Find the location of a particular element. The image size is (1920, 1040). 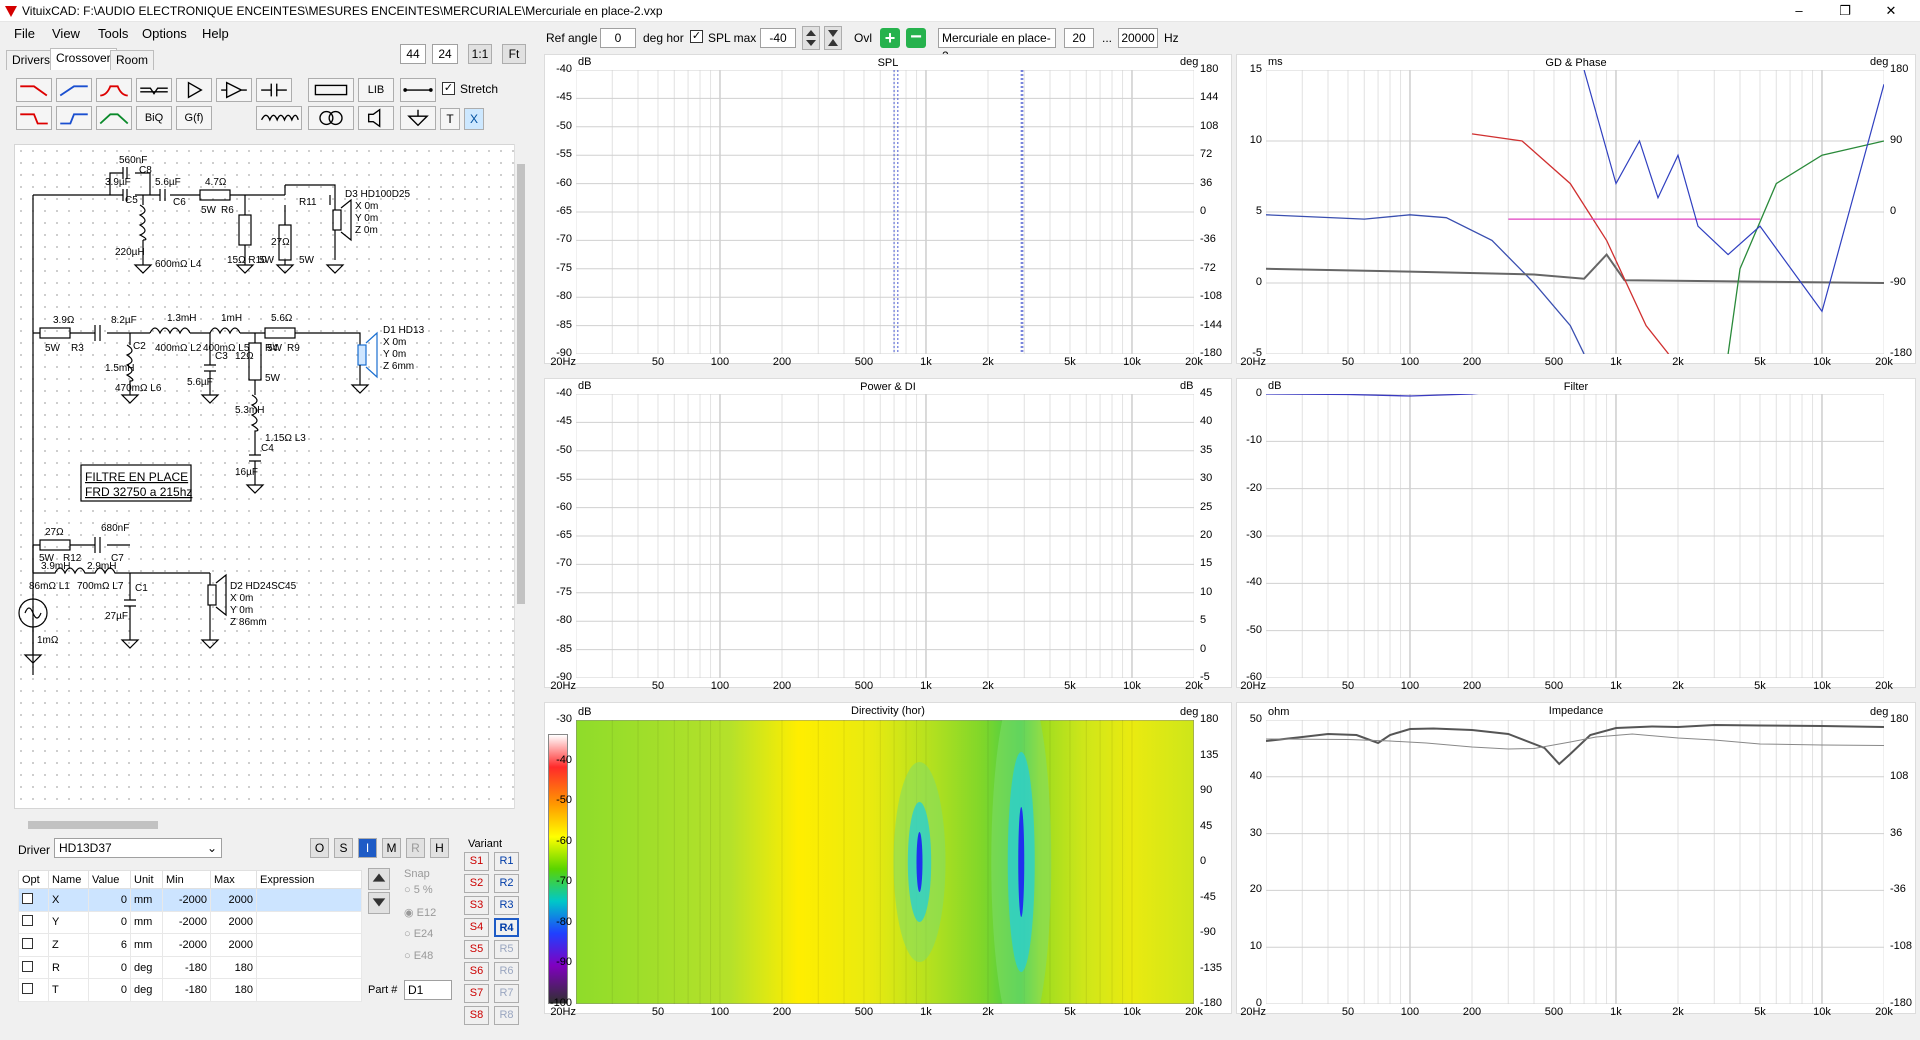

gf-button: G(f) is located at coordinates (194, 118).